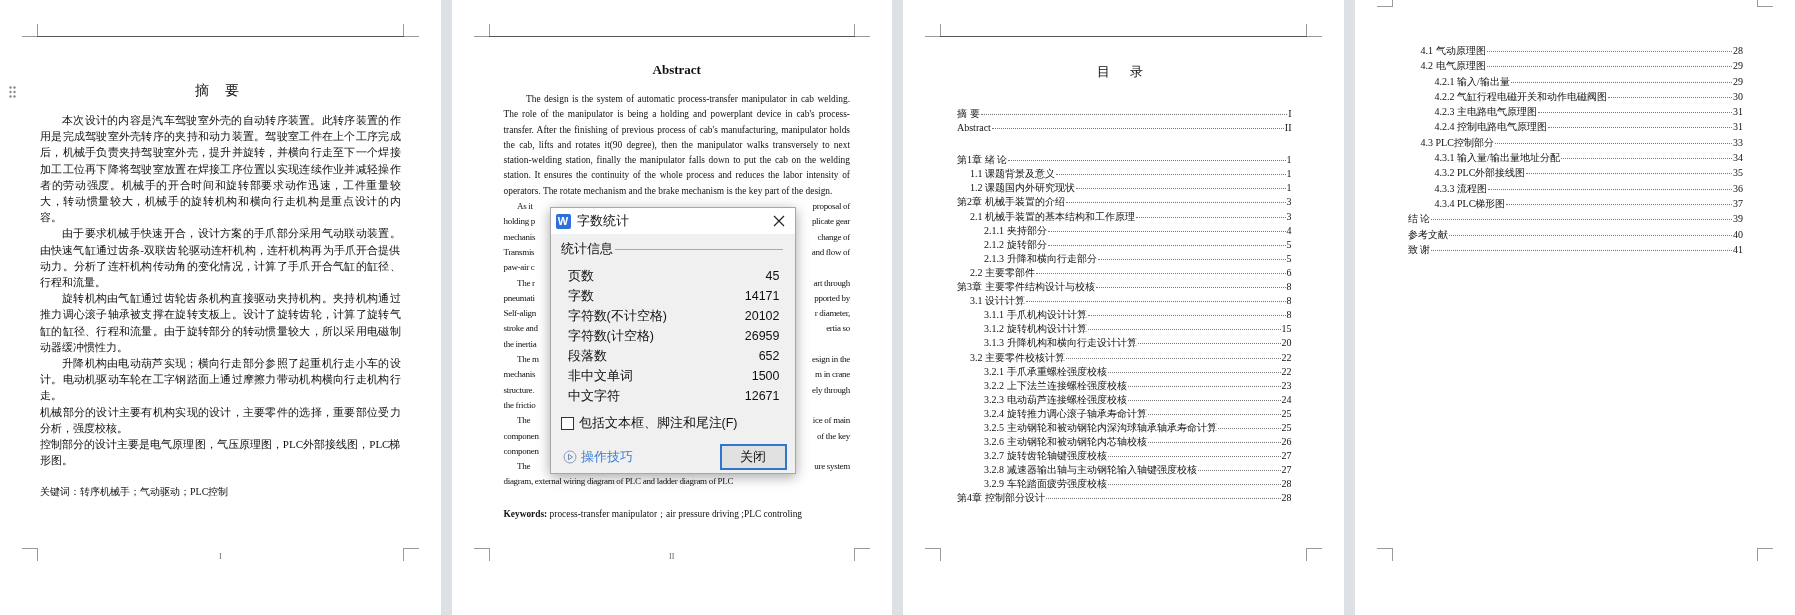  What do you see at coordinates (769, 356) in the screenshot?
I see `stat-value: 652` at bounding box center [769, 356].